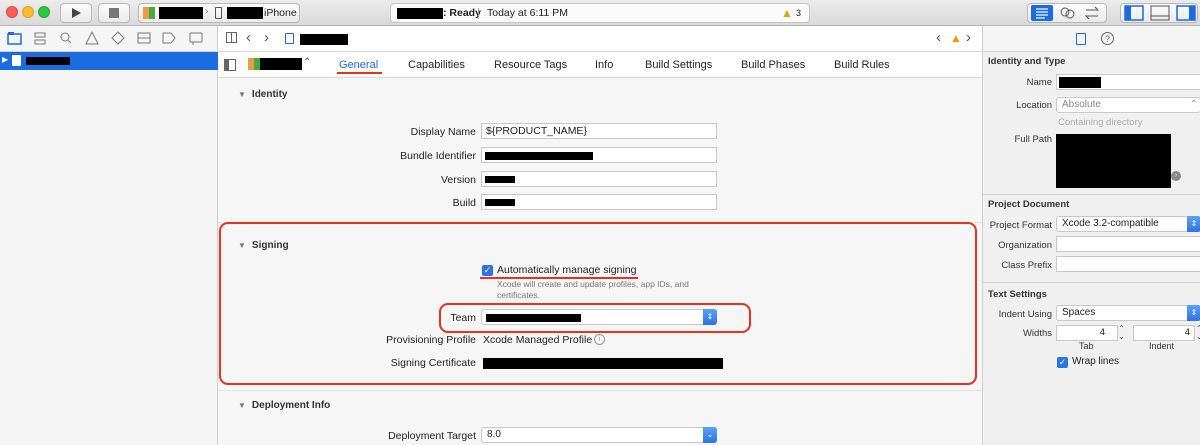  I want to click on widths-label: Widths, so click(1037, 333).